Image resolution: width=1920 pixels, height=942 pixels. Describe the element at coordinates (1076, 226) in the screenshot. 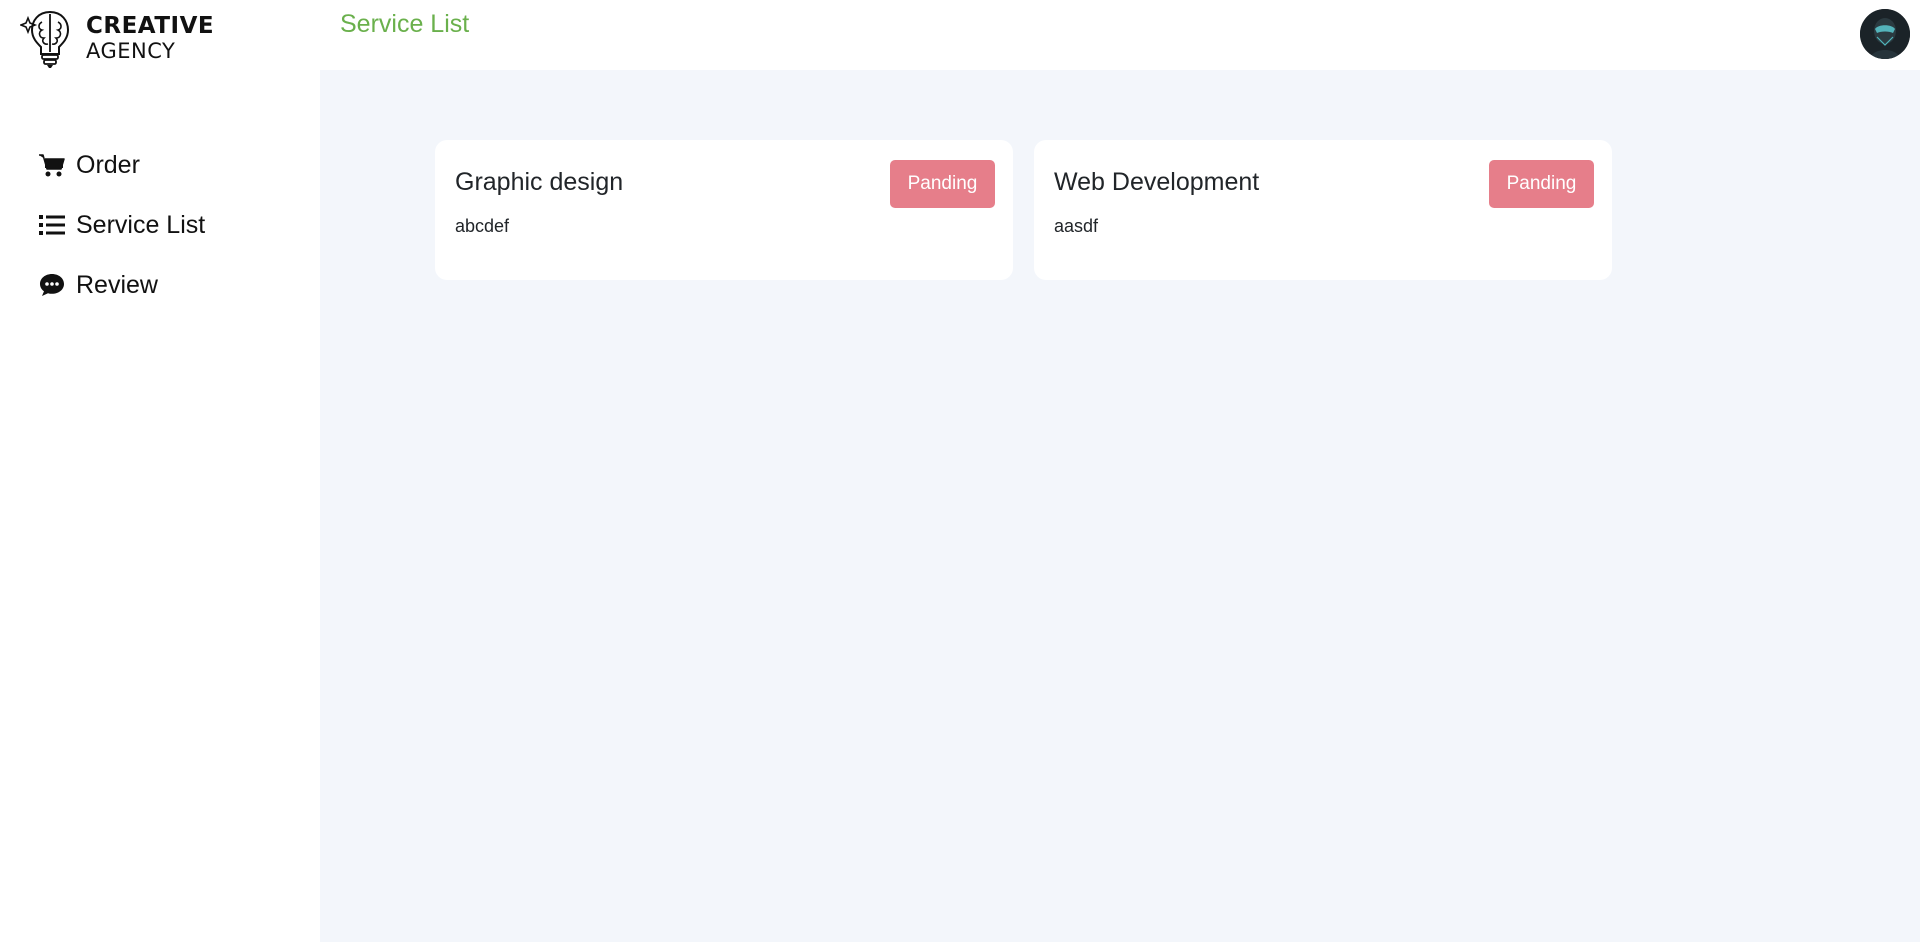

I see `service-description: aasdf` at that location.